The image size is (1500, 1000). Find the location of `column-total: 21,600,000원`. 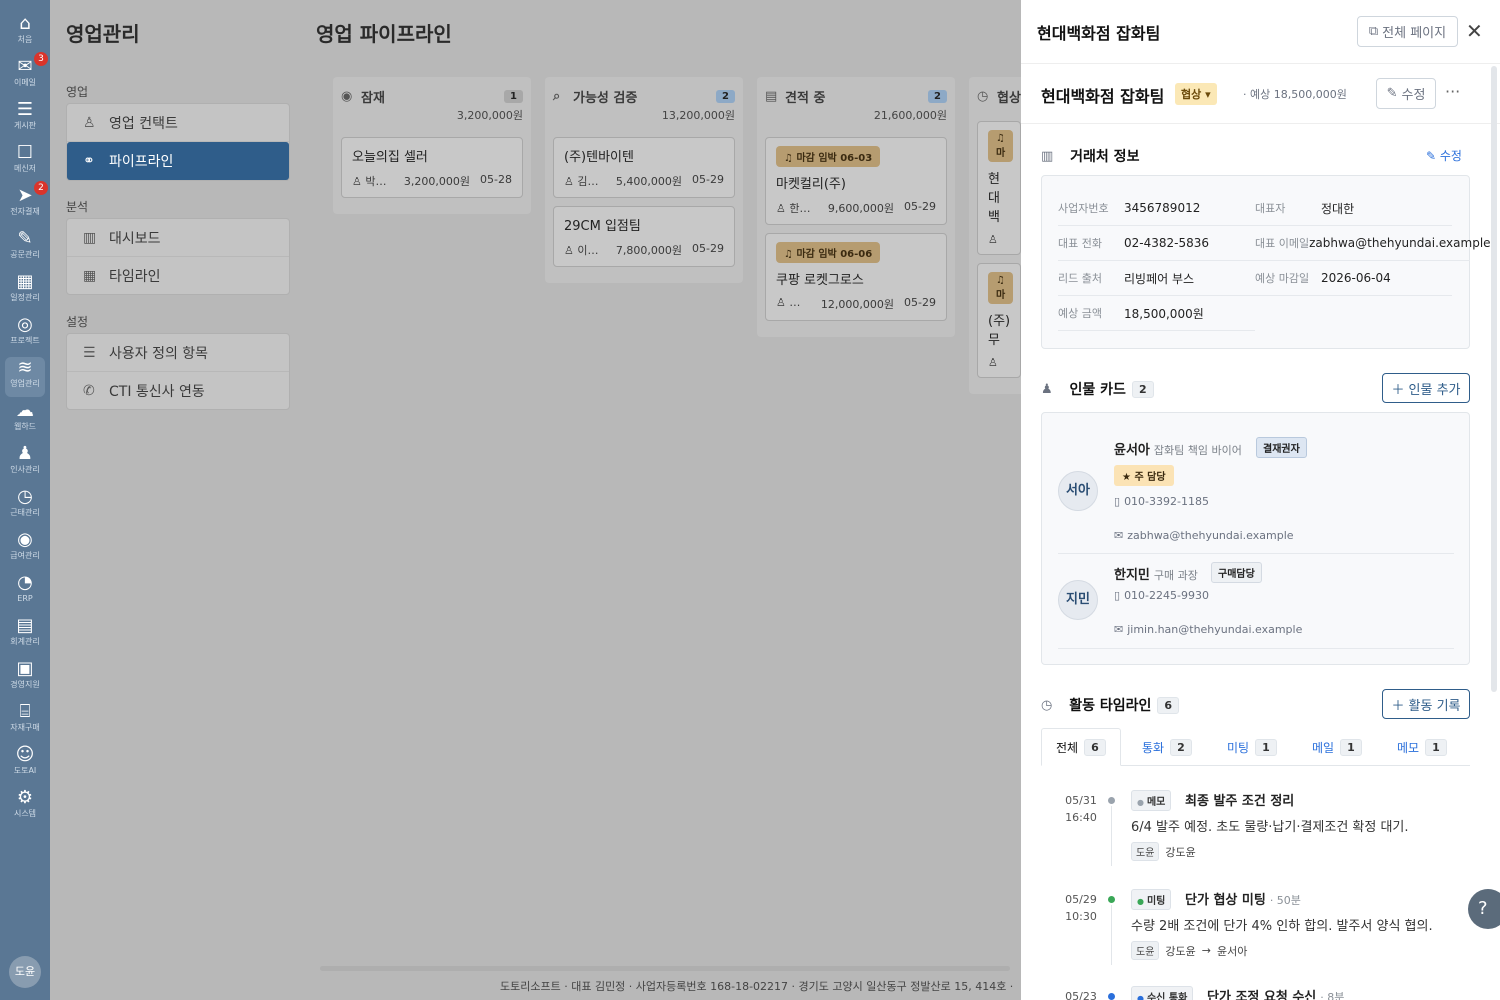

column-total: 21,600,000원 is located at coordinates (910, 115).